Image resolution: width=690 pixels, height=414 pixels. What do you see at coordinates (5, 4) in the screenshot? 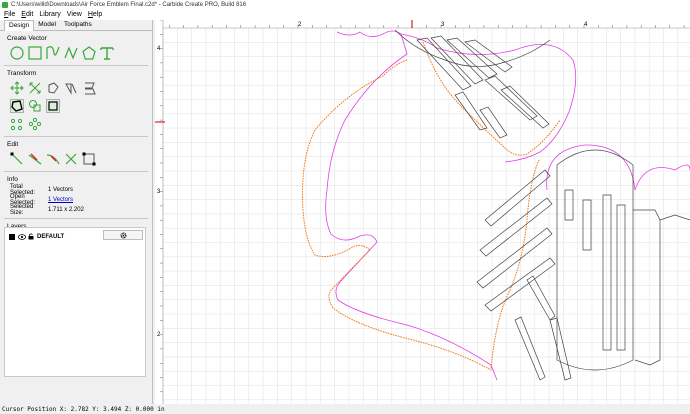
I see `app-icon` at bounding box center [5, 4].